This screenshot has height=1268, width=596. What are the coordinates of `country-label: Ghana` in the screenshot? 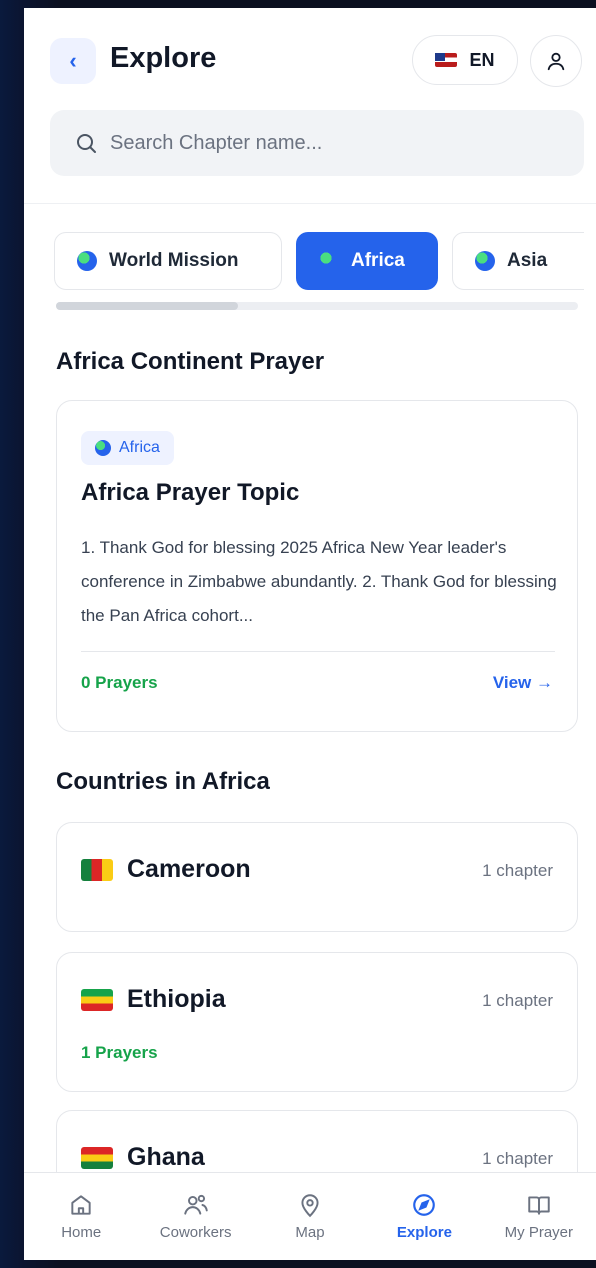 It's located at (166, 1157).